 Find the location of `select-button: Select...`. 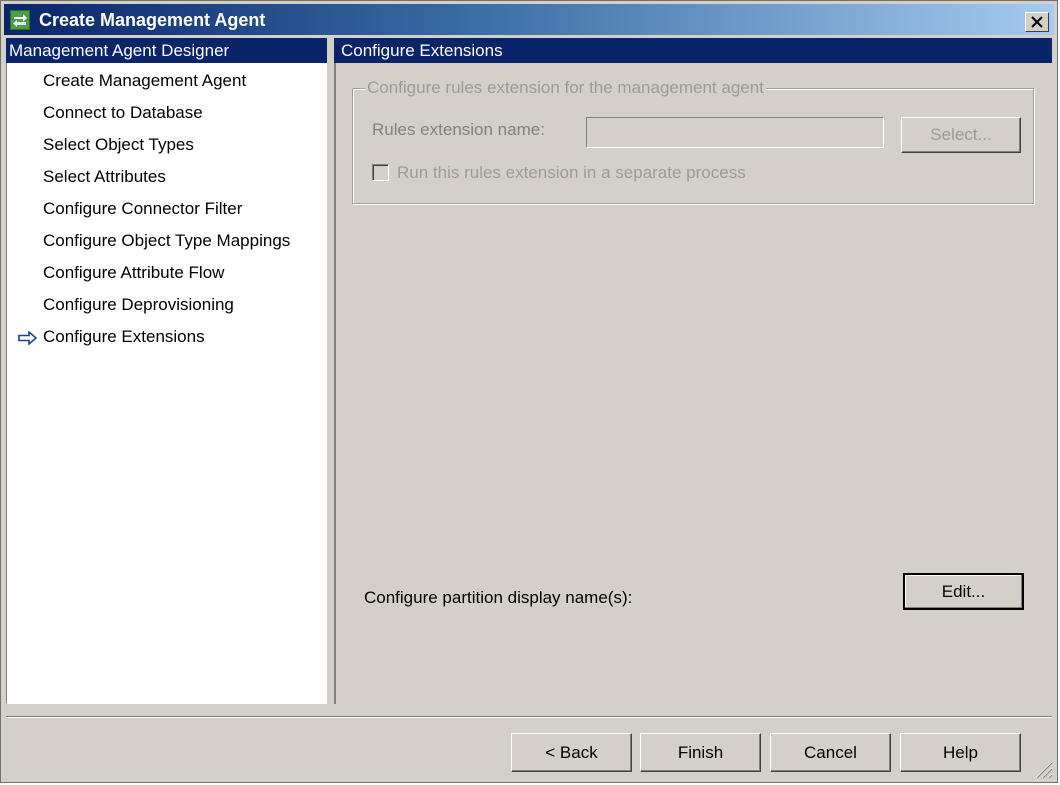

select-button: Select... is located at coordinates (961, 135).